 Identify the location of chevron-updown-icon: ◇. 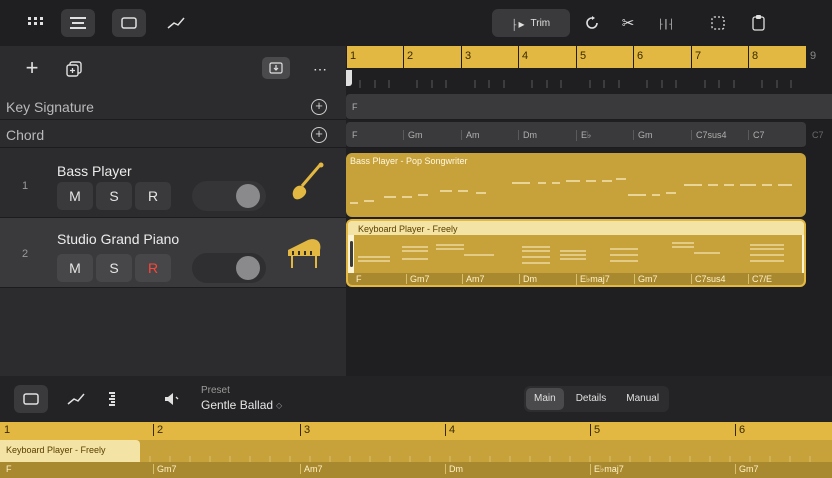
(279, 405).